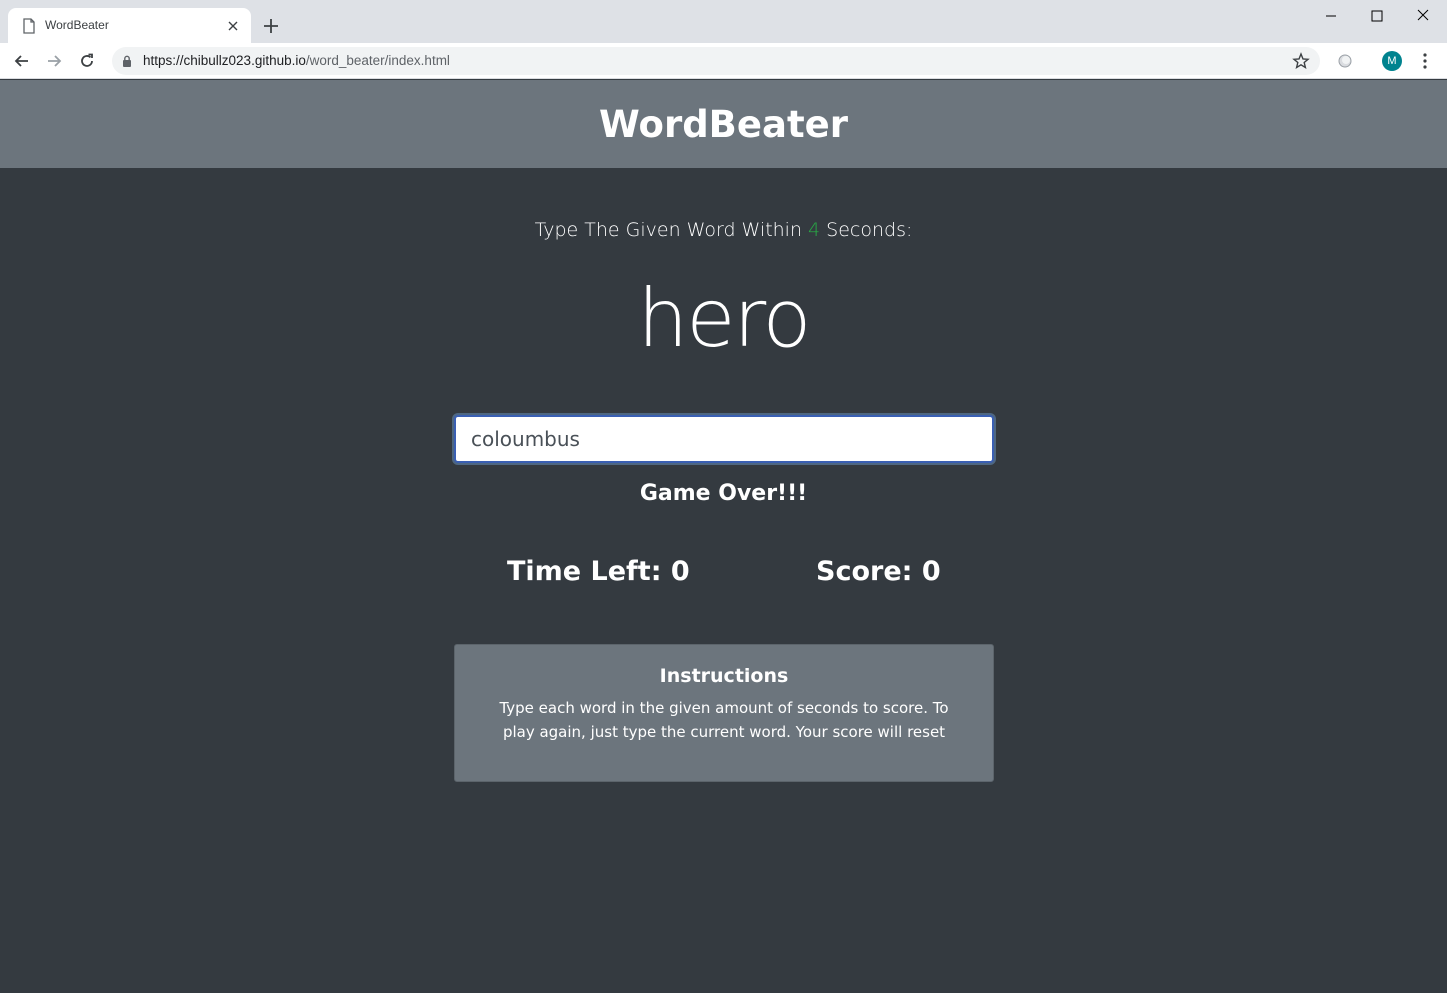 This screenshot has width=1447, height=993. I want to click on time-left: Time Left: 0, so click(598, 571).